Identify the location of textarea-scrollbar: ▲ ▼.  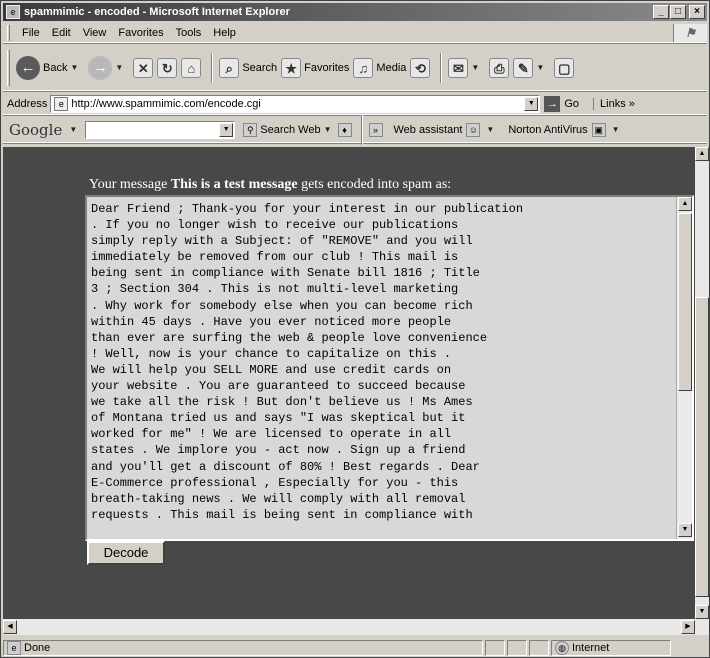
(684, 368).